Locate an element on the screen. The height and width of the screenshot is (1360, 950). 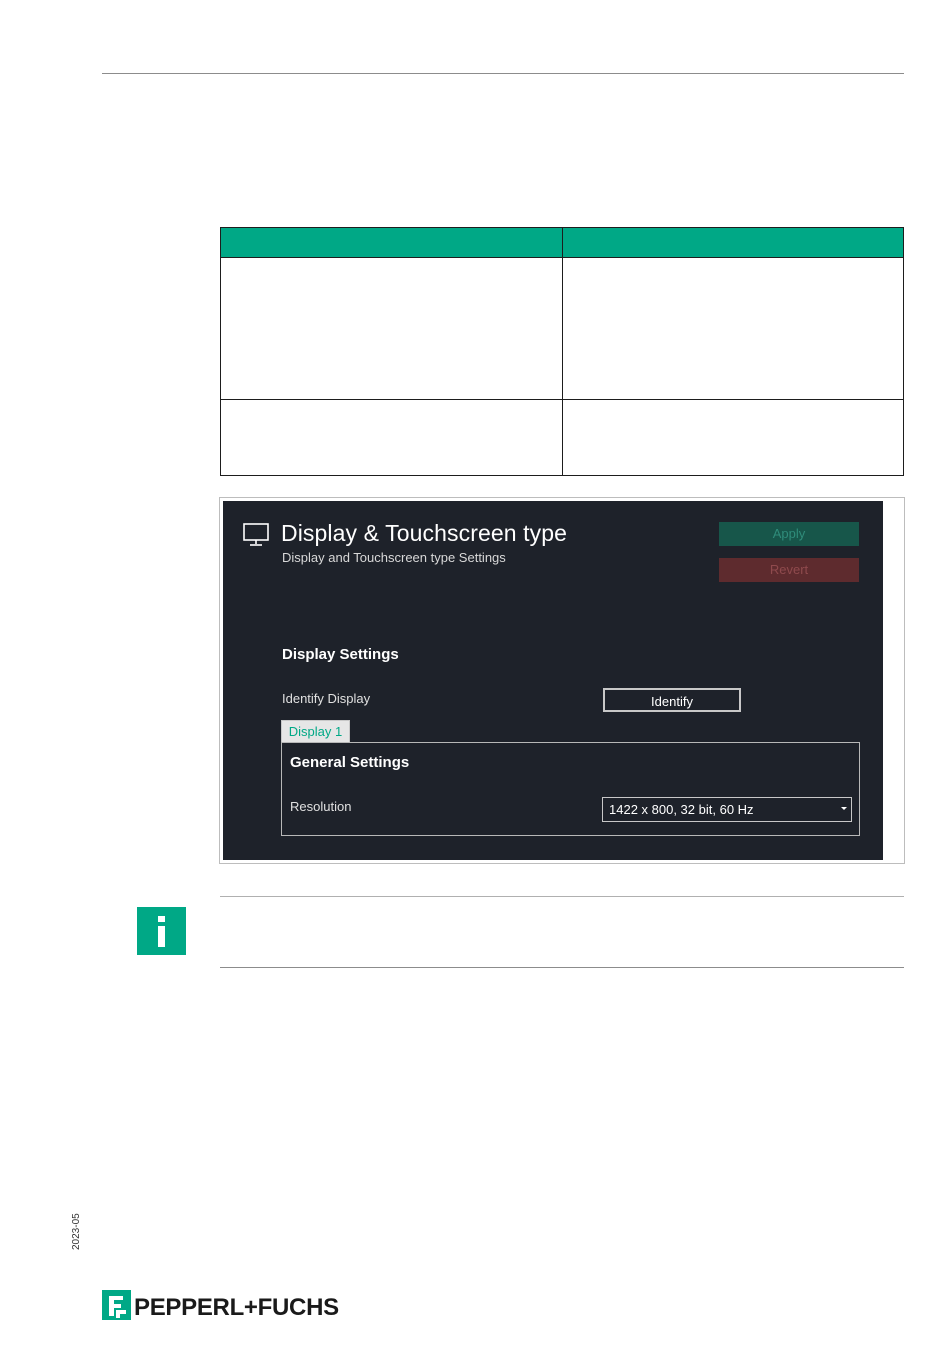
apply-button: Apply is located at coordinates (789, 534).